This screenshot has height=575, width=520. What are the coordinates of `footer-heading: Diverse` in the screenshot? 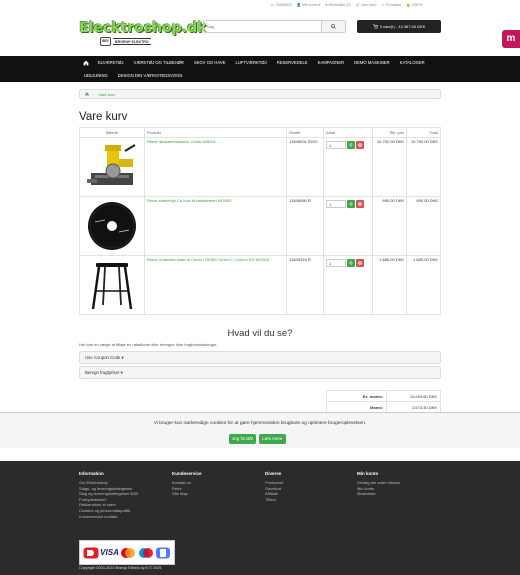 It's located at (273, 473).